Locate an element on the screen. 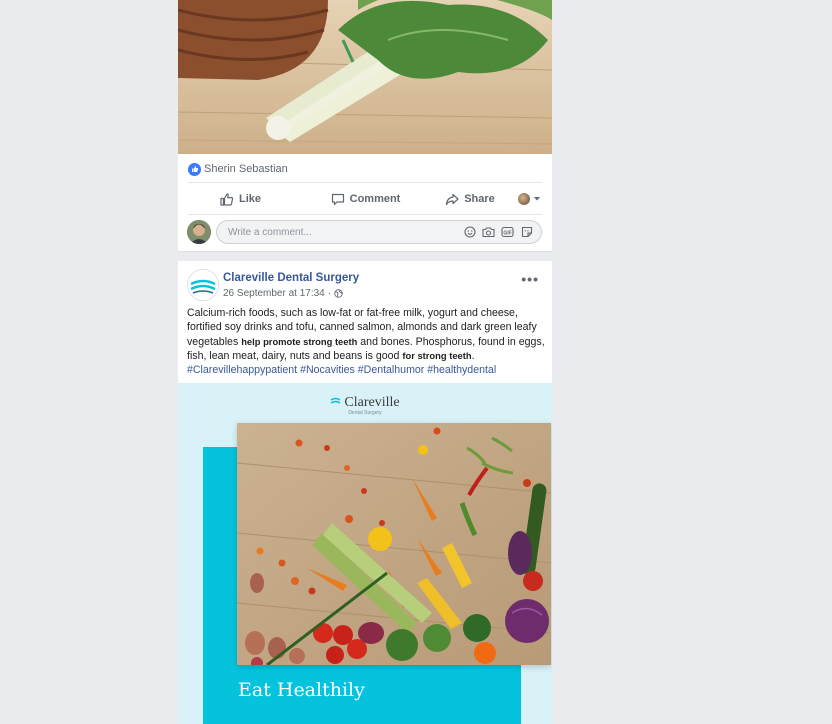  emoji-icon is located at coordinates (469, 232).